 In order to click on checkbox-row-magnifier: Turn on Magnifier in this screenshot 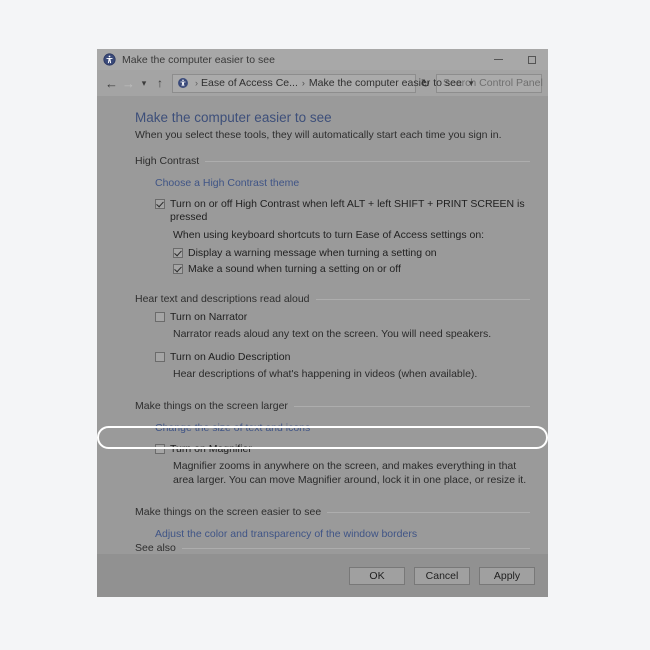, I will do `click(342, 449)`.